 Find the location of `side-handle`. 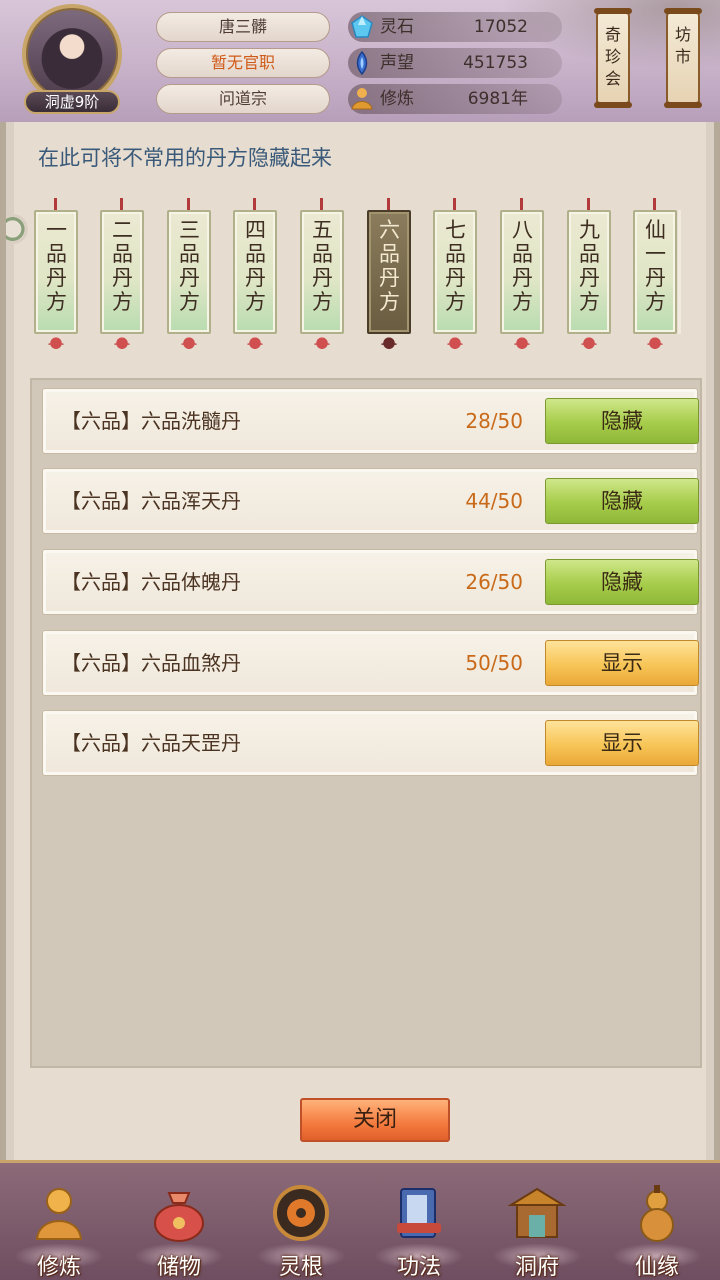

side-handle is located at coordinates (17, 229).